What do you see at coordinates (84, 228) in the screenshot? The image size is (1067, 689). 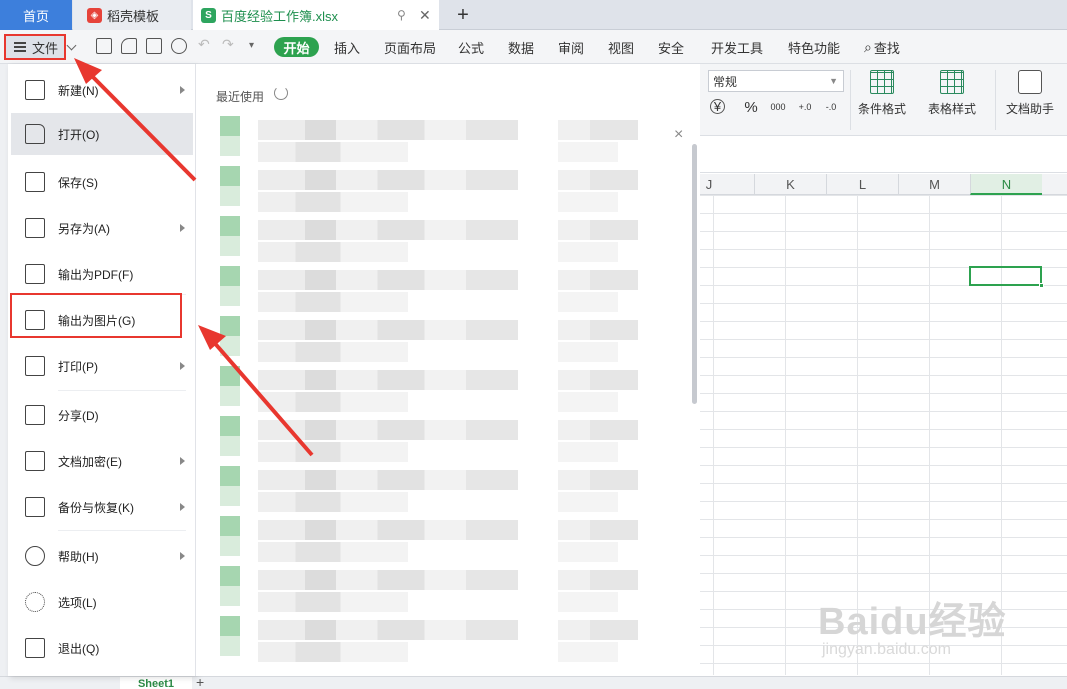 I see `file-menu-save-as-label: 另存为(A)` at bounding box center [84, 228].